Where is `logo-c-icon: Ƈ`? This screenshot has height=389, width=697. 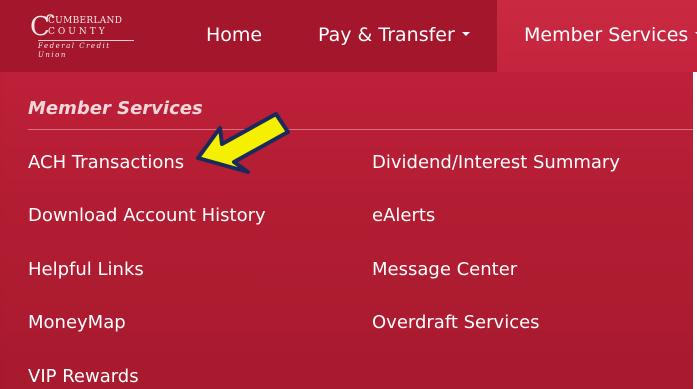
logo-c-icon: Ƈ is located at coordinates (40, 27).